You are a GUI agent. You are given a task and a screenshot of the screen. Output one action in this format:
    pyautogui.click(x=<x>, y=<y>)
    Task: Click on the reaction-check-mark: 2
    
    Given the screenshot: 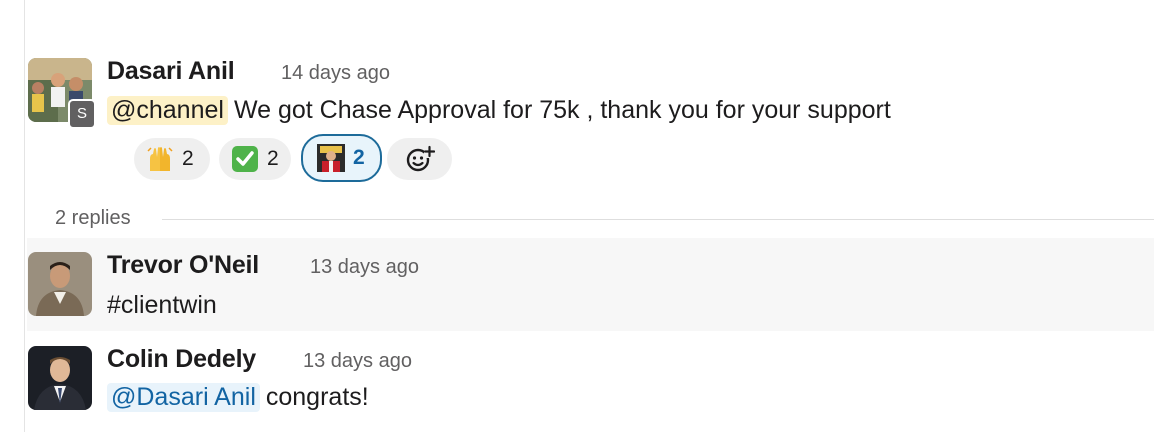 What is the action you would take?
    pyautogui.click(x=255, y=159)
    